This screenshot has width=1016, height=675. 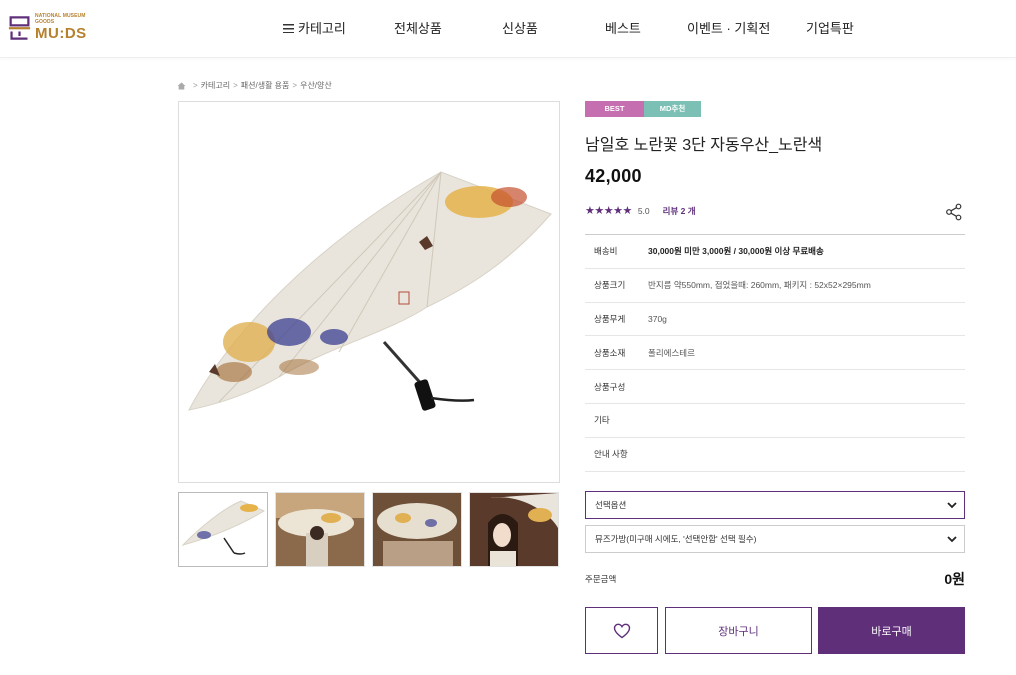 What do you see at coordinates (19, 28) in the screenshot?
I see `logo-mark-icon` at bounding box center [19, 28].